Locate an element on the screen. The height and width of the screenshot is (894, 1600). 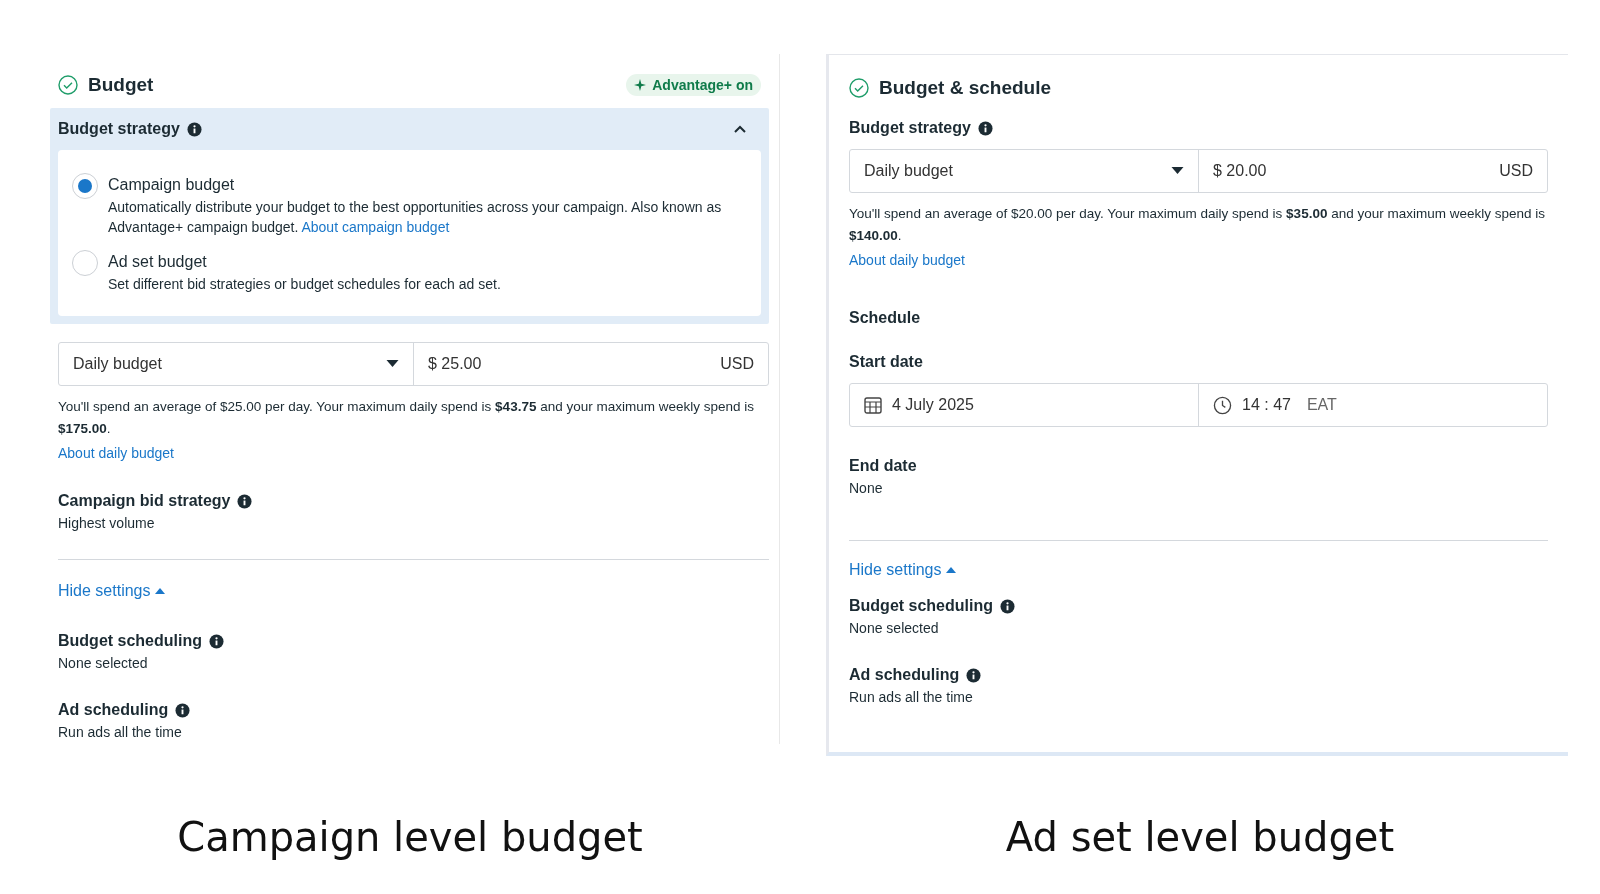
section-title: Budget & schedule is located at coordinates (965, 88).